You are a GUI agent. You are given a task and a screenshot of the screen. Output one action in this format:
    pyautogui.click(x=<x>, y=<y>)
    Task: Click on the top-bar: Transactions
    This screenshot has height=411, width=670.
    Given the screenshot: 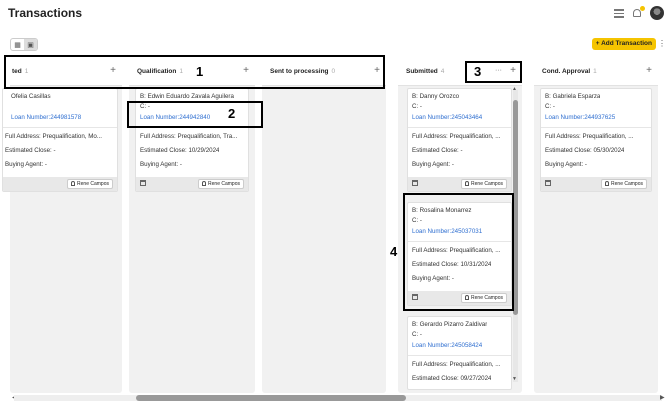 What is the action you would take?
    pyautogui.click(x=335, y=14)
    